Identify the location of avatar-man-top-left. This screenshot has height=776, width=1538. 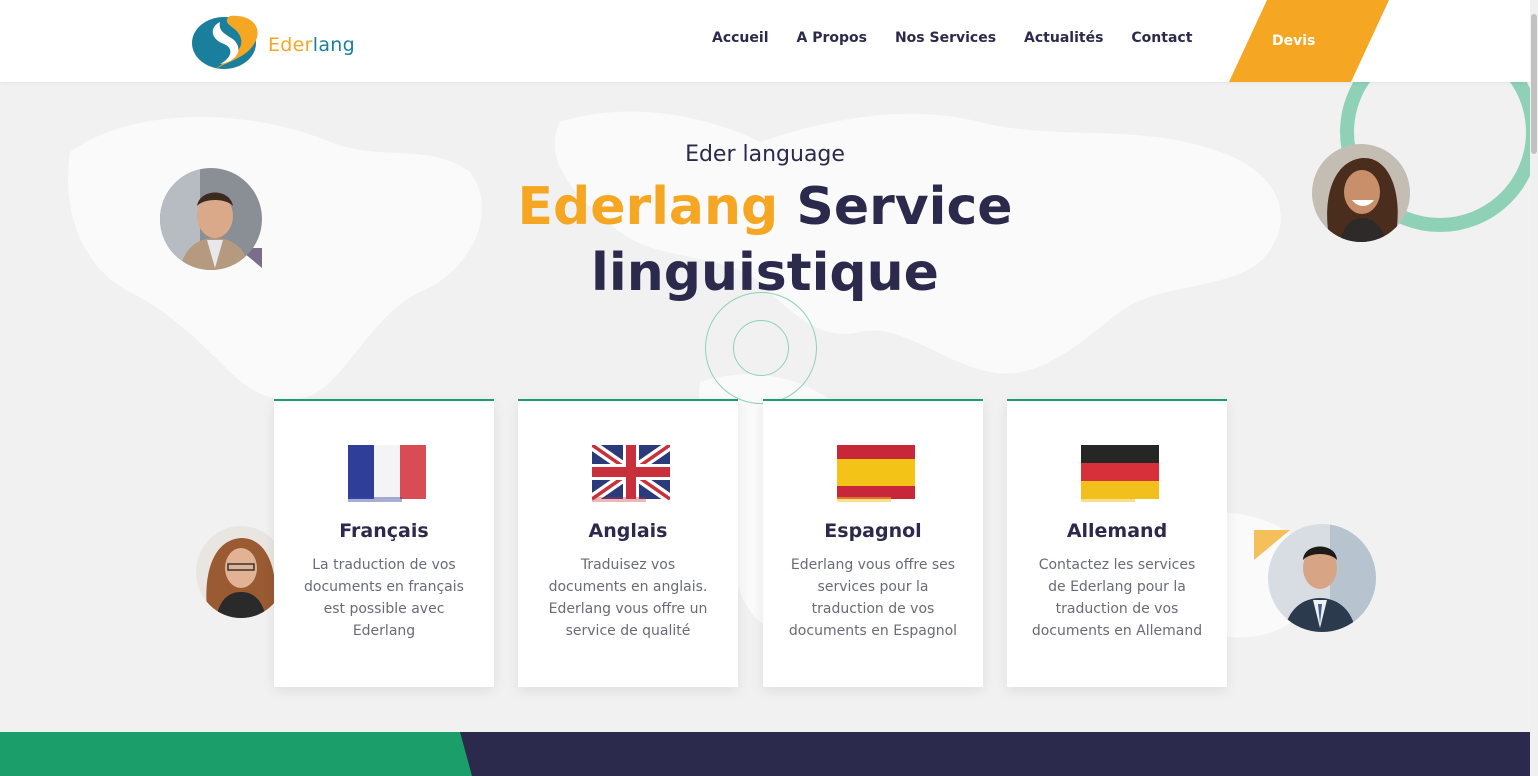
(211, 219).